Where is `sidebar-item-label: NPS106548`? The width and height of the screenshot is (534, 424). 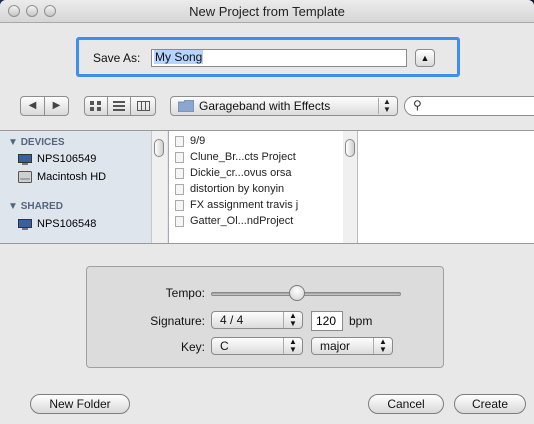
sidebar-item-label: NPS106548 is located at coordinates (67, 224).